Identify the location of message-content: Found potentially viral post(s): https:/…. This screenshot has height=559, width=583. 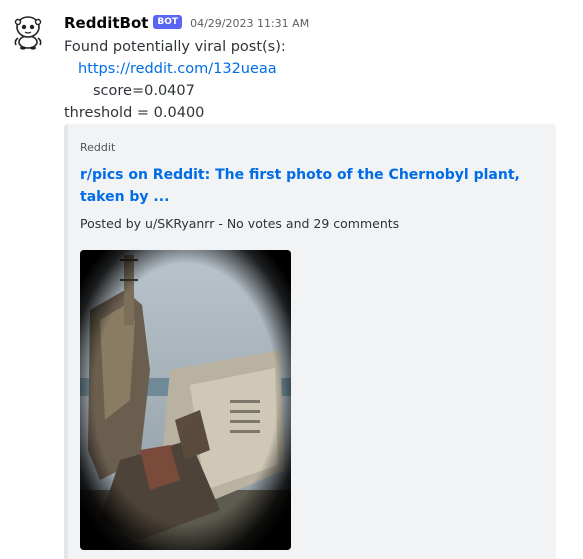
(175, 80).